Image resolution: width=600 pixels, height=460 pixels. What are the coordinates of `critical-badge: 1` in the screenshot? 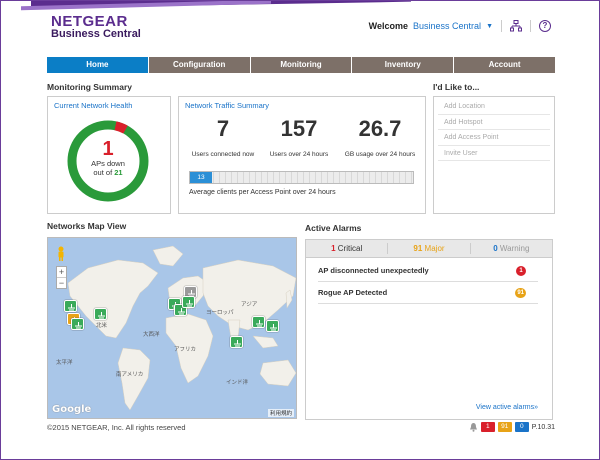 It's located at (487, 427).